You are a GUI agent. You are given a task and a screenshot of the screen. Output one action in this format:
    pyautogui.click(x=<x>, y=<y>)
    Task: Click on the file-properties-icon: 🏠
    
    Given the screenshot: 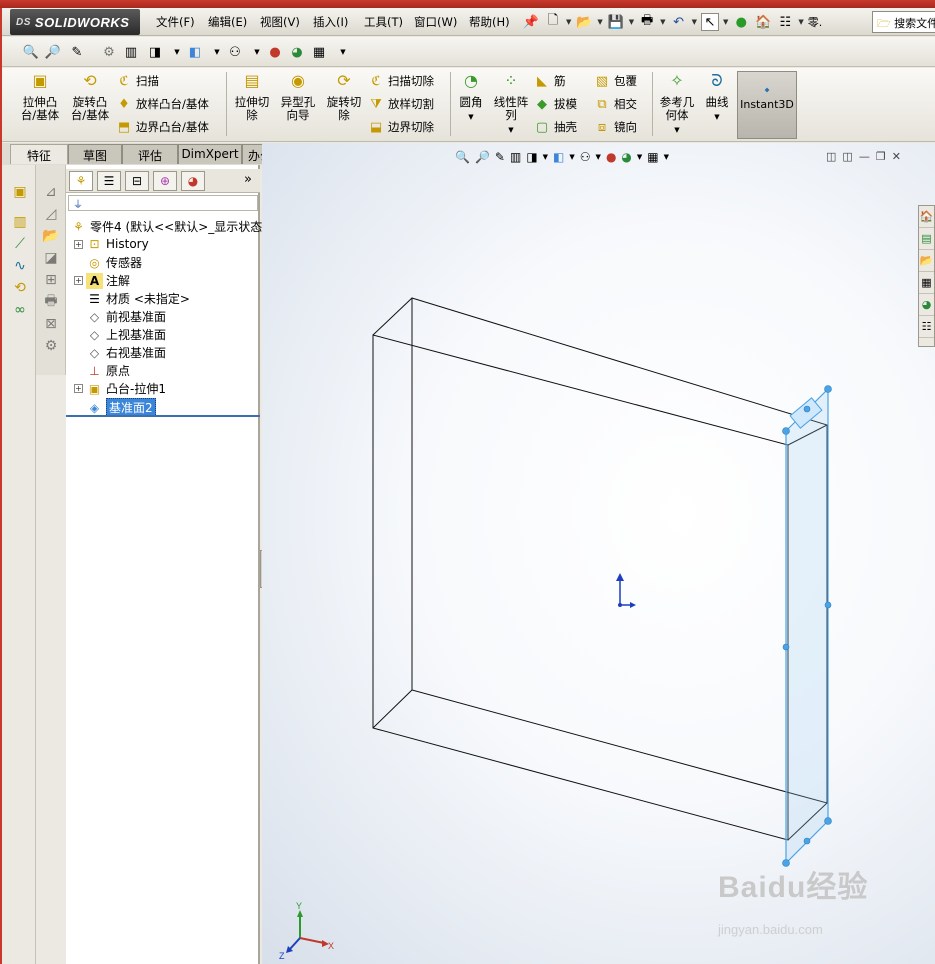 What is the action you would take?
    pyautogui.click(x=763, y=22)
    